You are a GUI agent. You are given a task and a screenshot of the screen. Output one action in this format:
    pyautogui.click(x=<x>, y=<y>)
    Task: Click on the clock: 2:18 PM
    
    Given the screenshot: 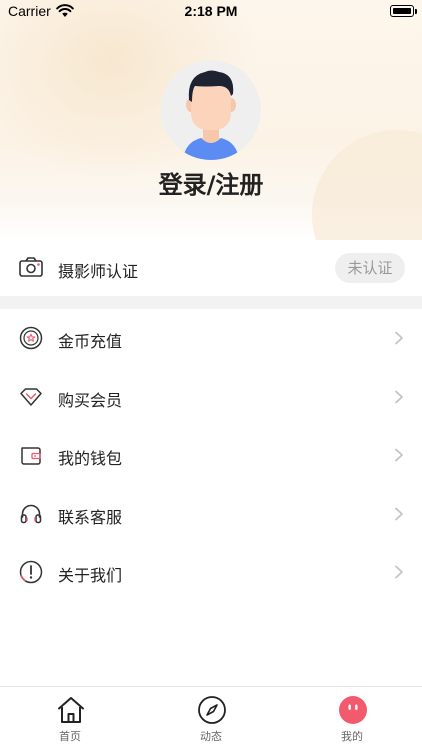 What is the action you would take?
    pyautogui.click(x=211, y=11)
    